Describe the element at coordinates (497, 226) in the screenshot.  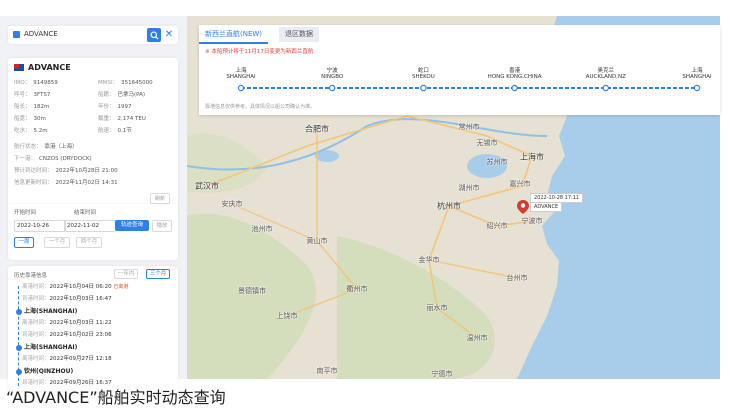
I see `map-city-label: 绍兴市` at that location.